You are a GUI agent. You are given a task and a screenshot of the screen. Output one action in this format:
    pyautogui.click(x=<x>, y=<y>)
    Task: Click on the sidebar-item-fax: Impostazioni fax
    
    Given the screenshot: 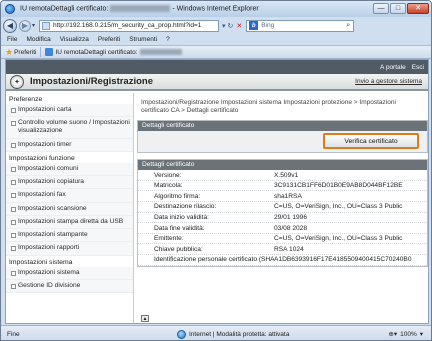 What is the action you would take?
    pyautogui.click(x=69, y=196)
    